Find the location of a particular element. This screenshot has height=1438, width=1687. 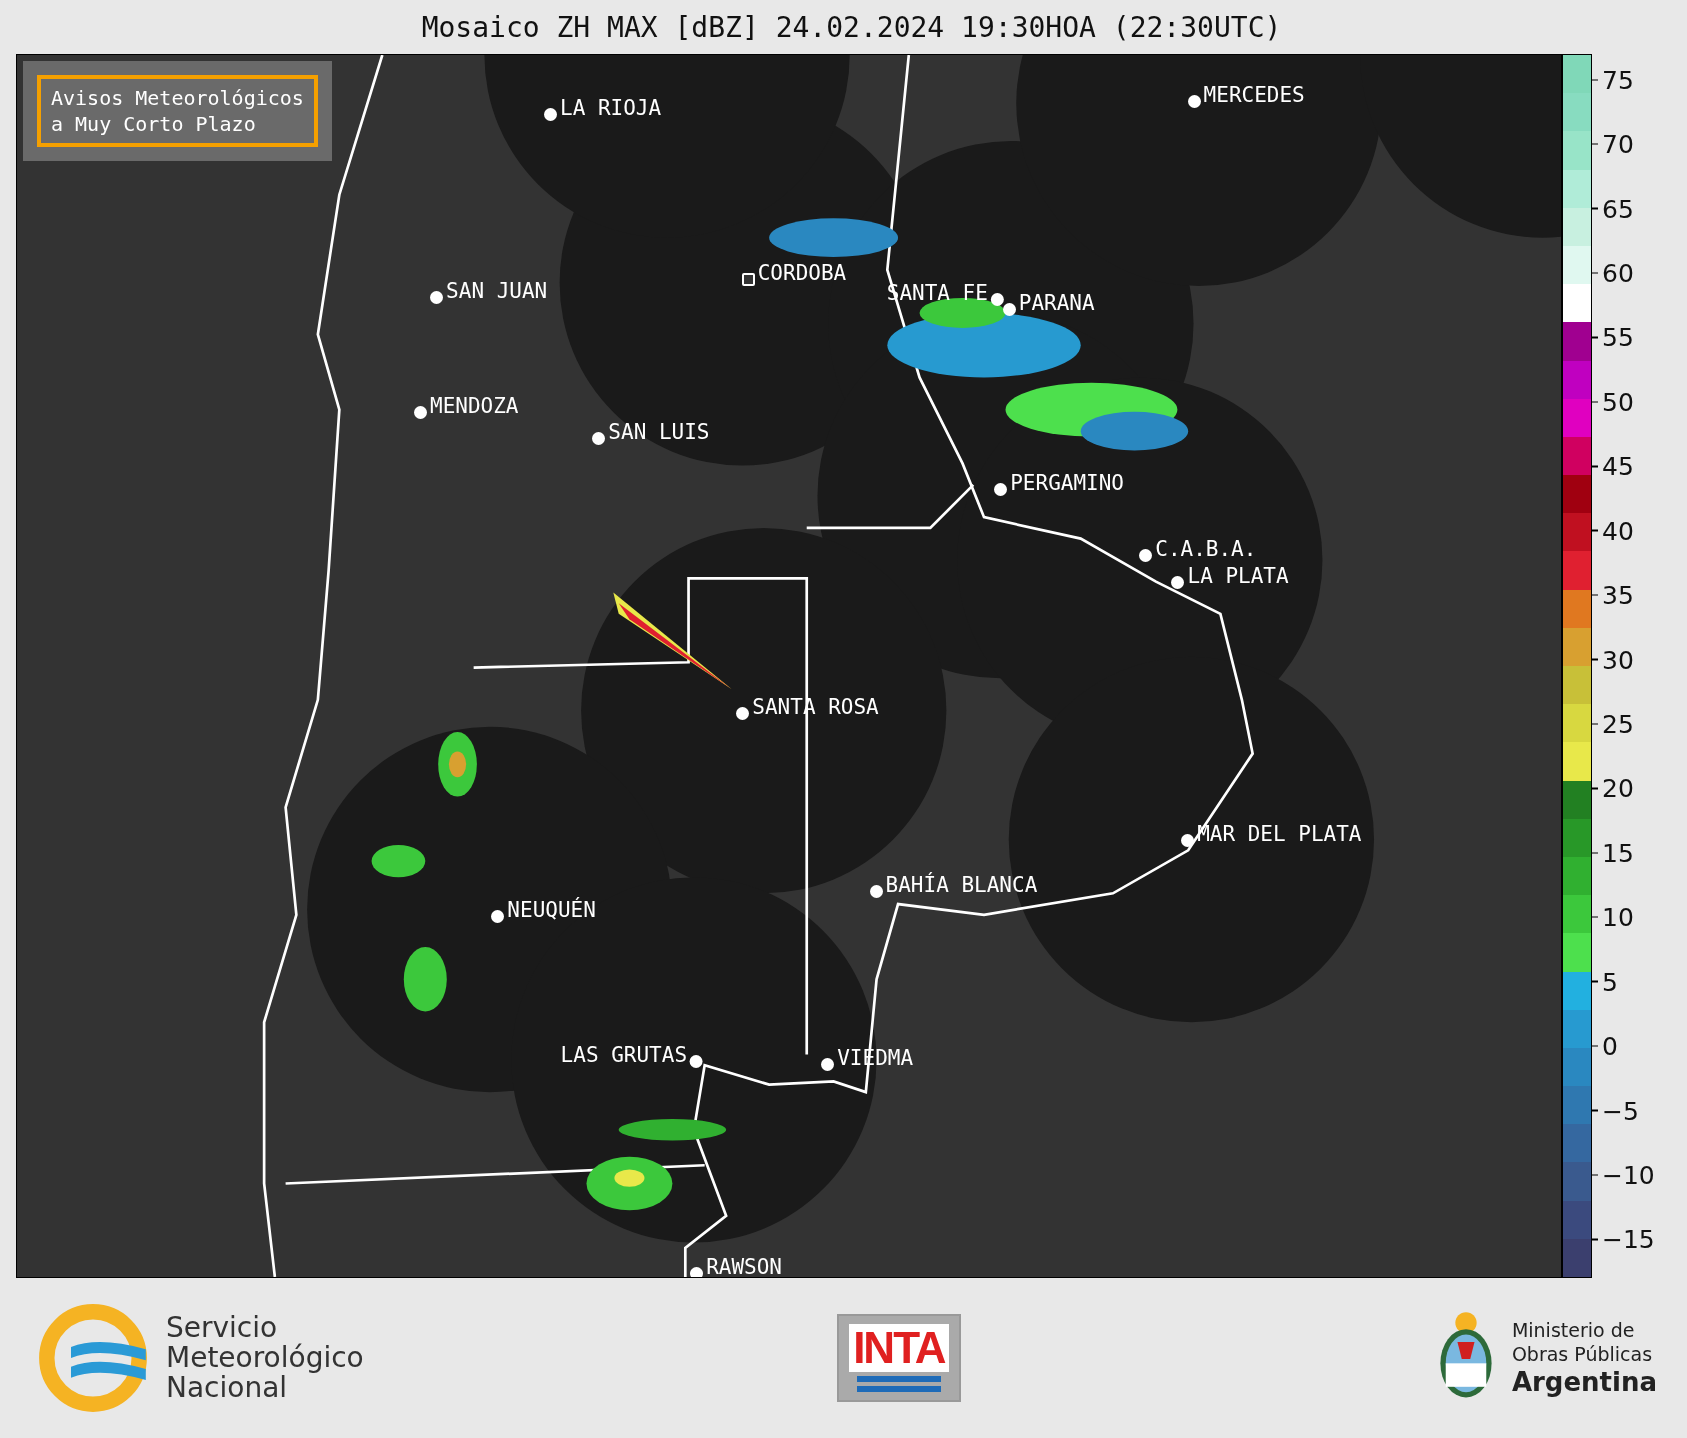

city-label: MAR DEL PLATA is located at coordinates (1279, 833).